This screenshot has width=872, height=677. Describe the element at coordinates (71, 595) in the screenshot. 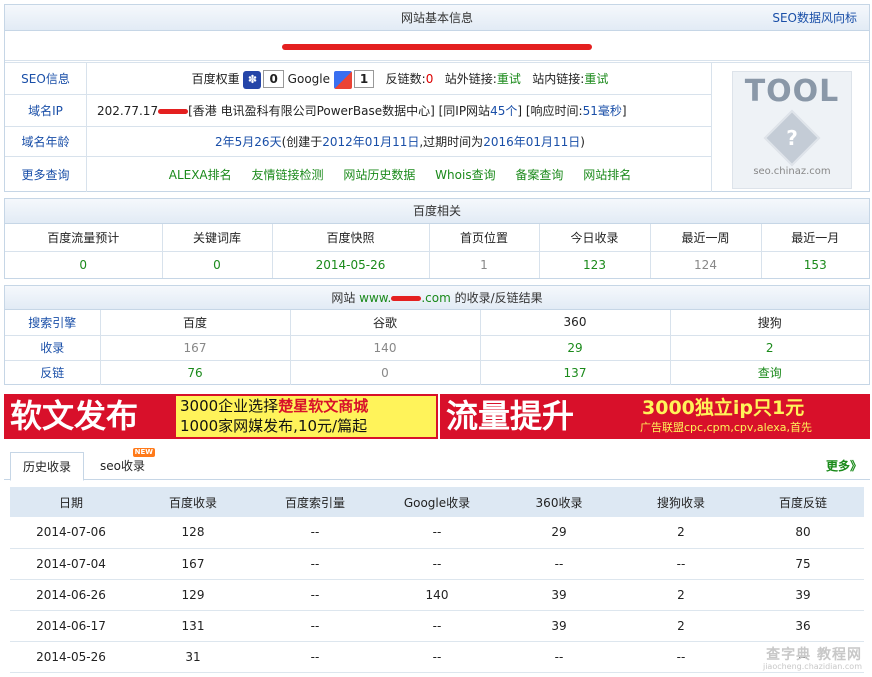

I see `history-cell: 2014-06-26` at that location.